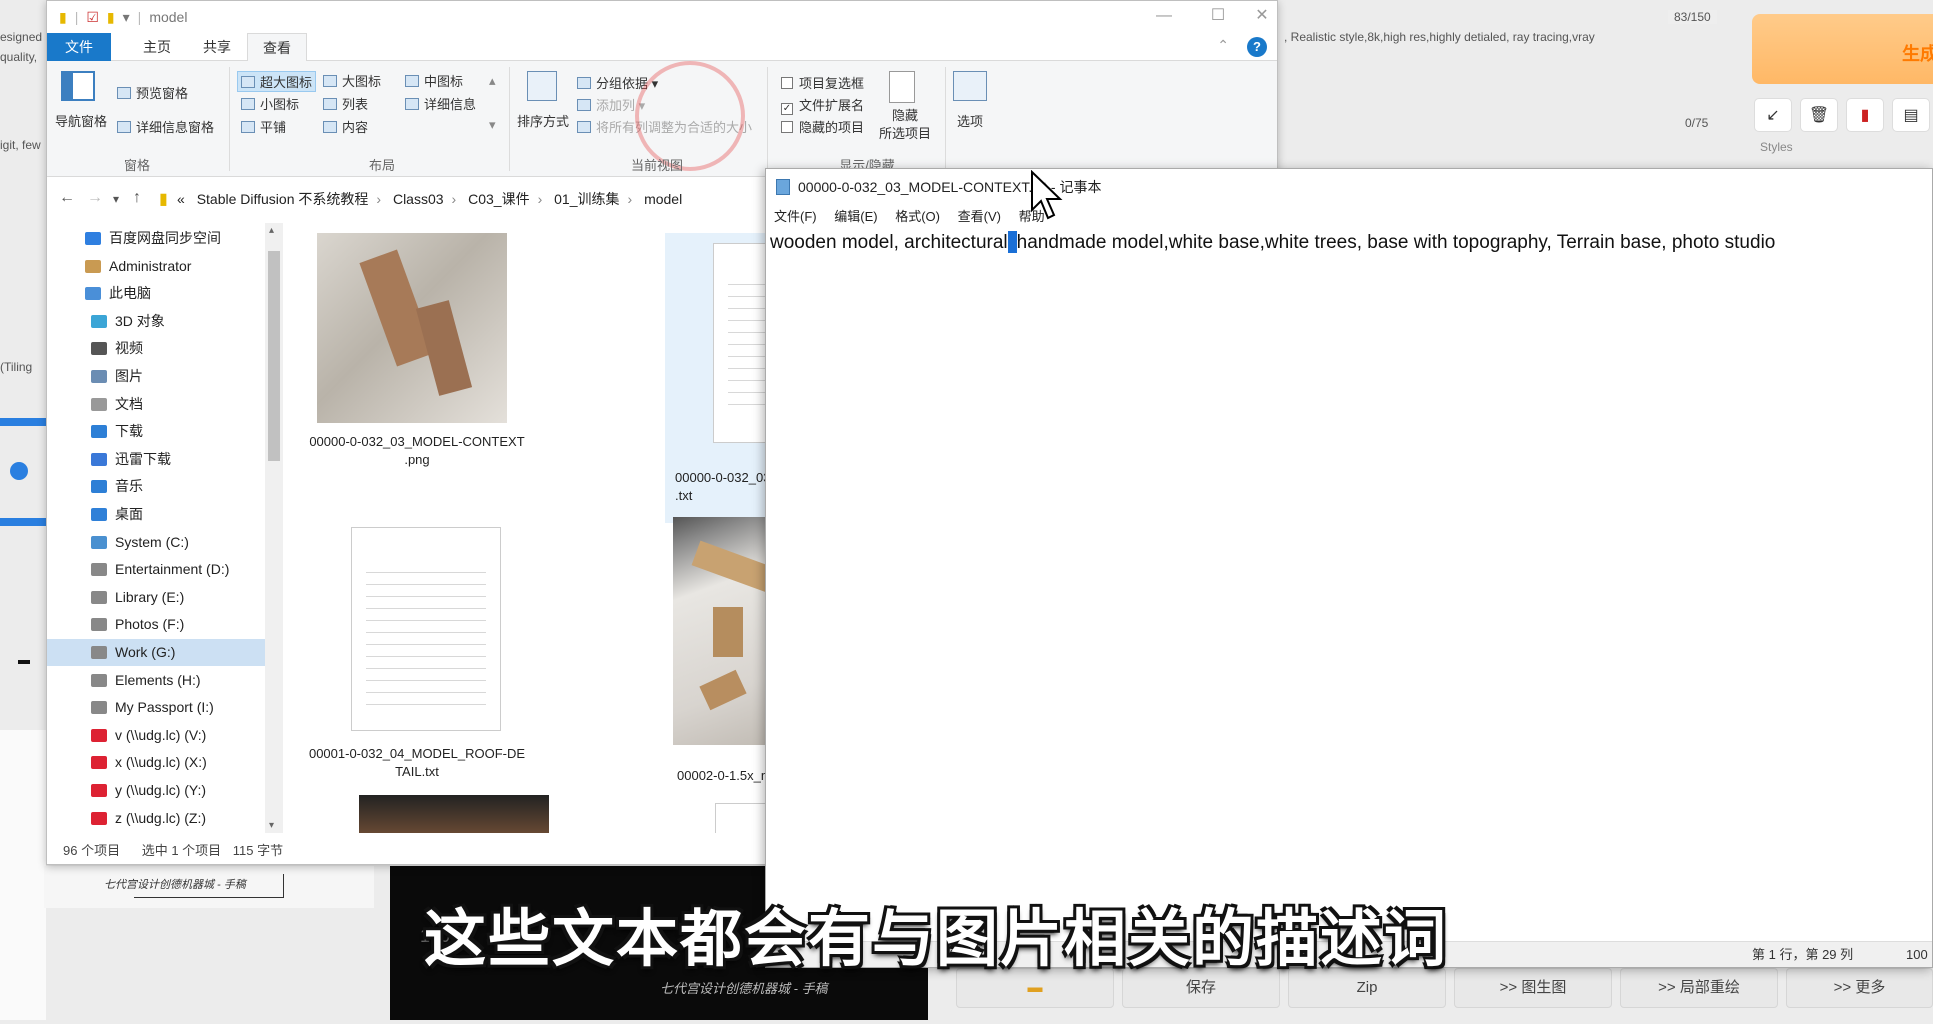 This screenshot has width=1933, height=1024. What do you see at coordinates (543, 120) in the screenshot?
I see `sort-button: 排序方式` at bounding box center [543, 120].